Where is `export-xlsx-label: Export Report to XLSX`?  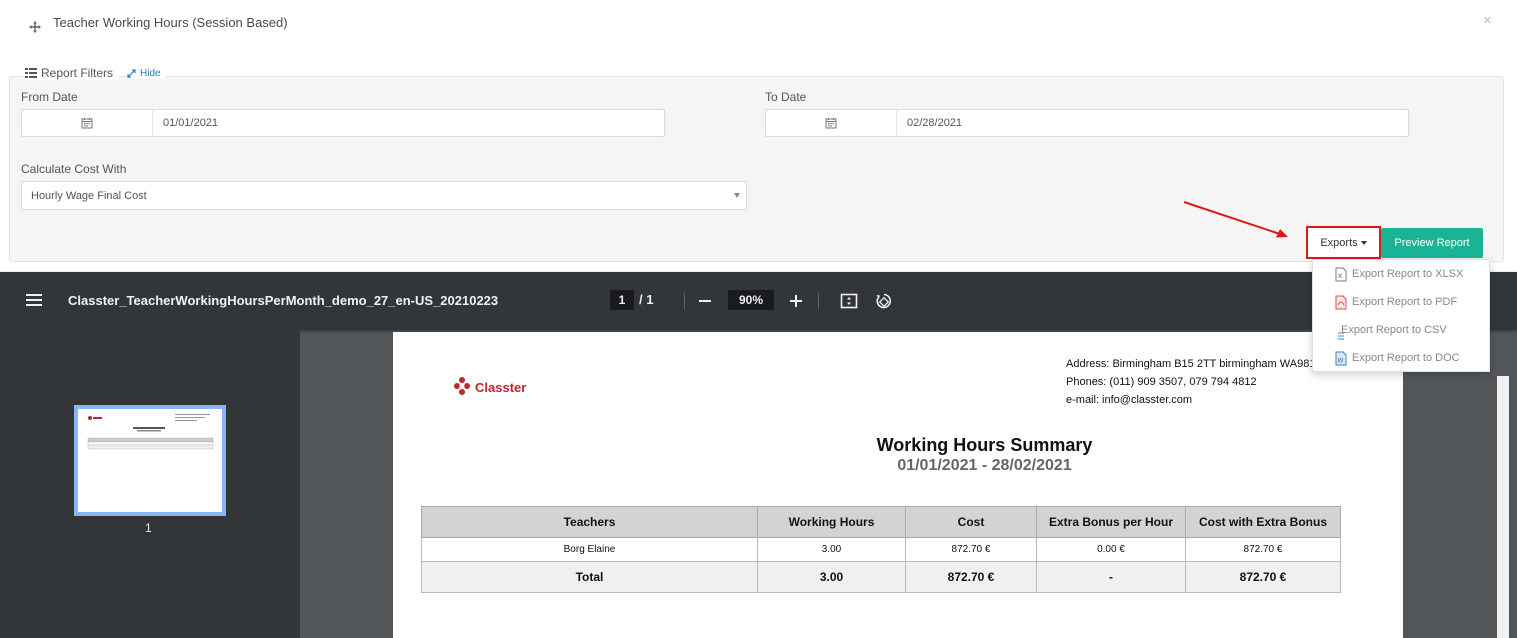 export-xlsx-label: Export Report to XLSX is located at coordinates (1408, 274).